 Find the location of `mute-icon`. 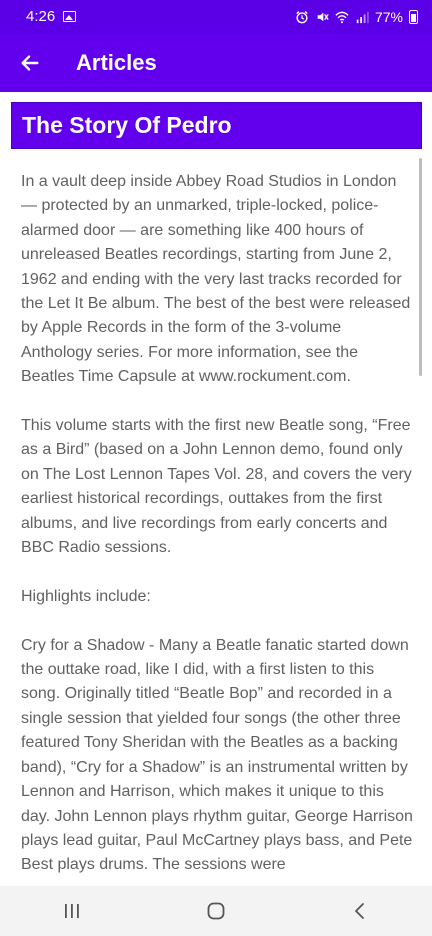

mute-icon is located at coordinates (323, 16).